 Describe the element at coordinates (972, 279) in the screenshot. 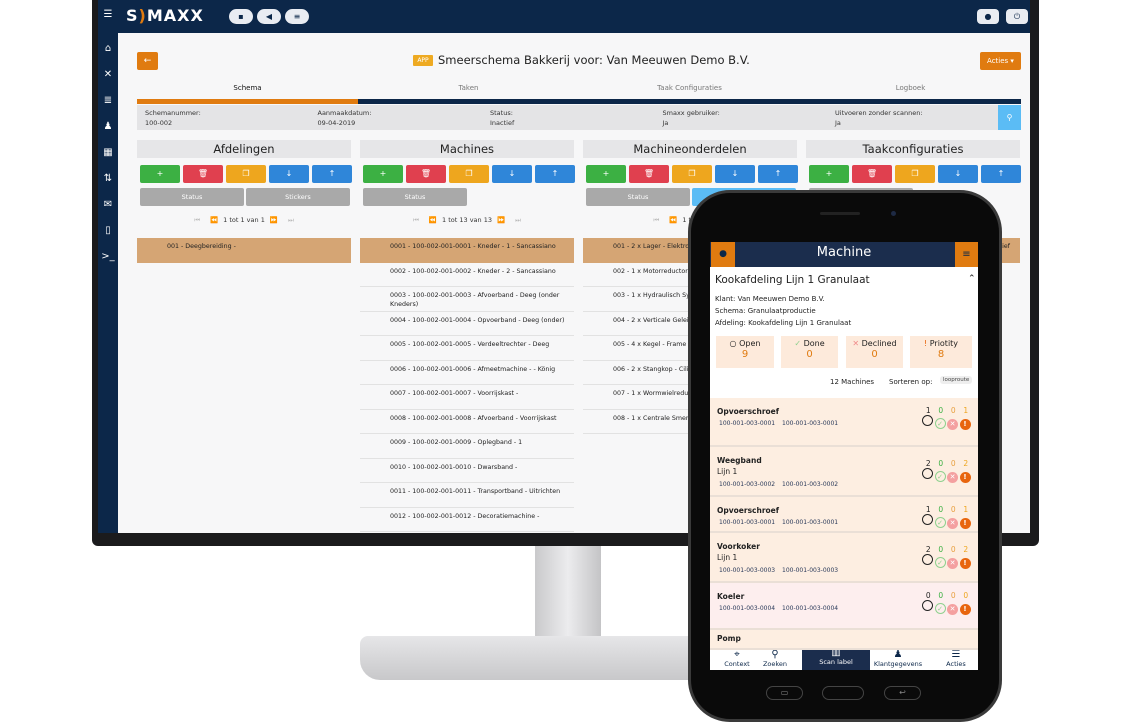

I see `collapse-chevron-icon: ⌃` at that location.